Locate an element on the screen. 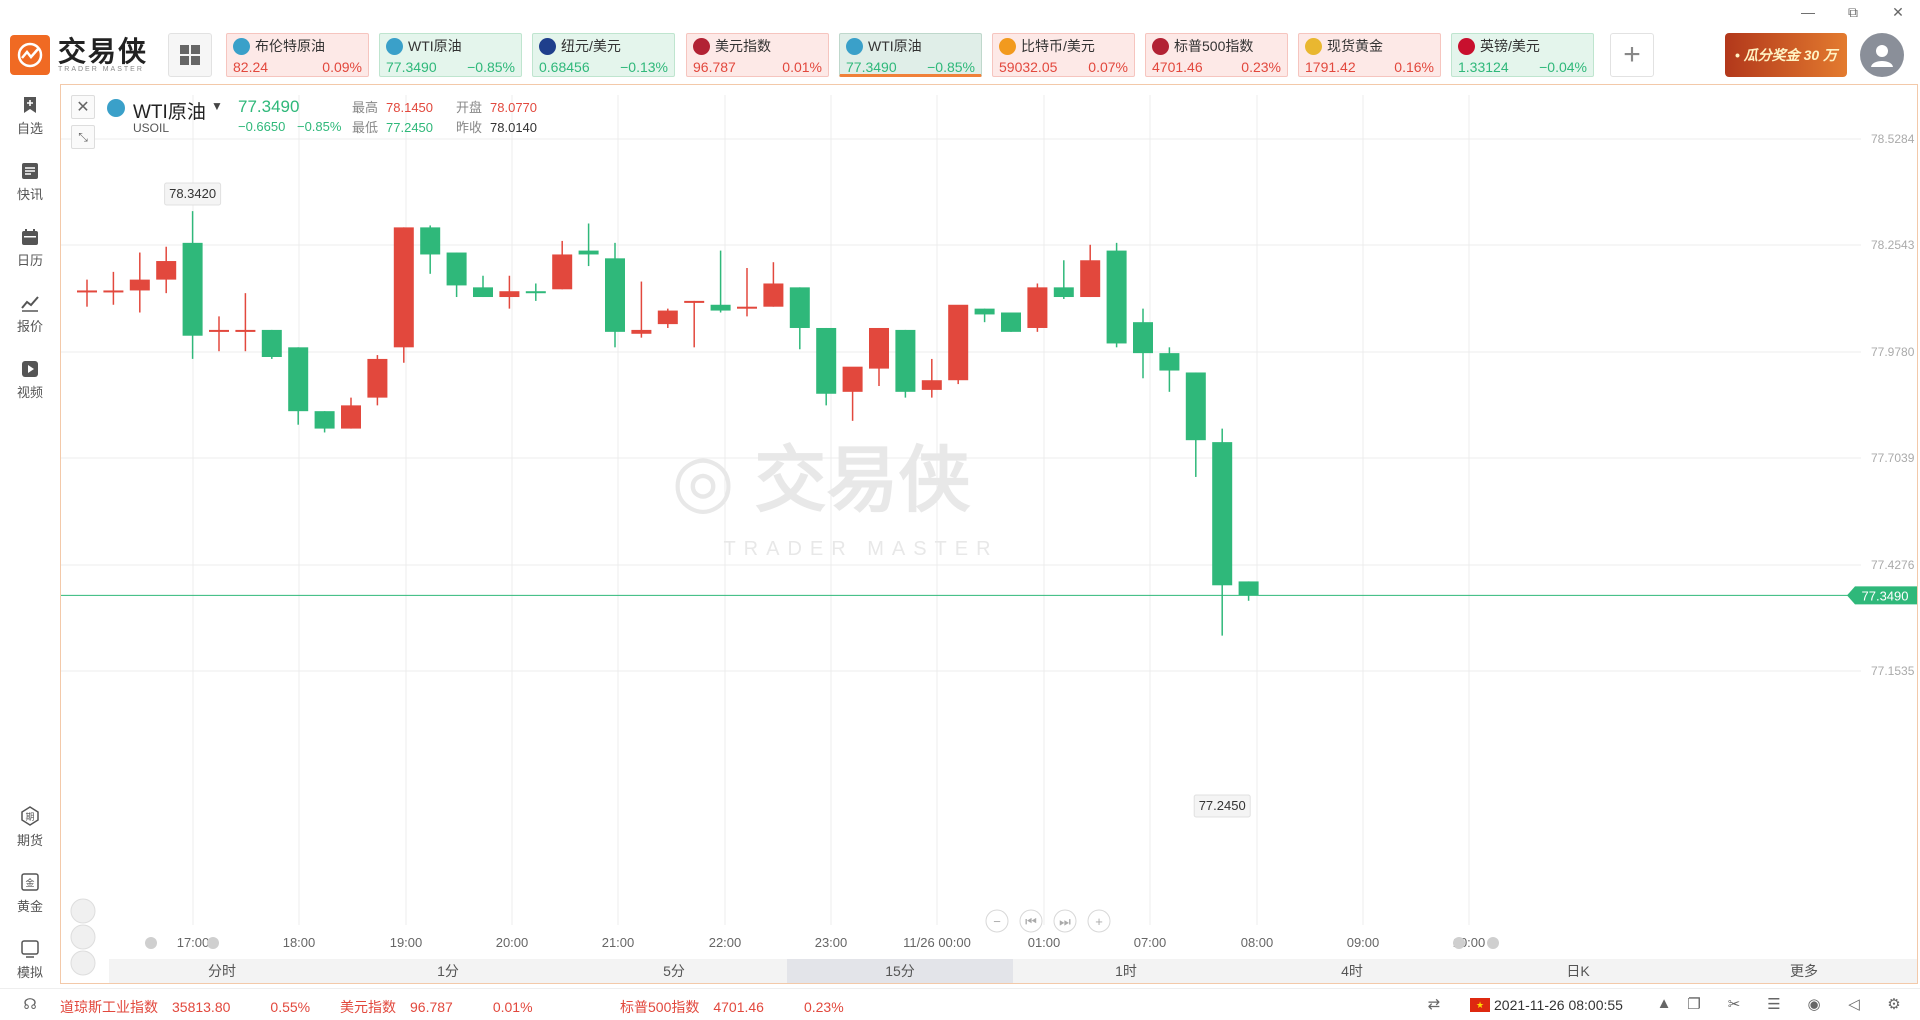 This screenshot has width=1920, height=1020. camera-icon: ◉ is located at coordinates (1814, 1005).